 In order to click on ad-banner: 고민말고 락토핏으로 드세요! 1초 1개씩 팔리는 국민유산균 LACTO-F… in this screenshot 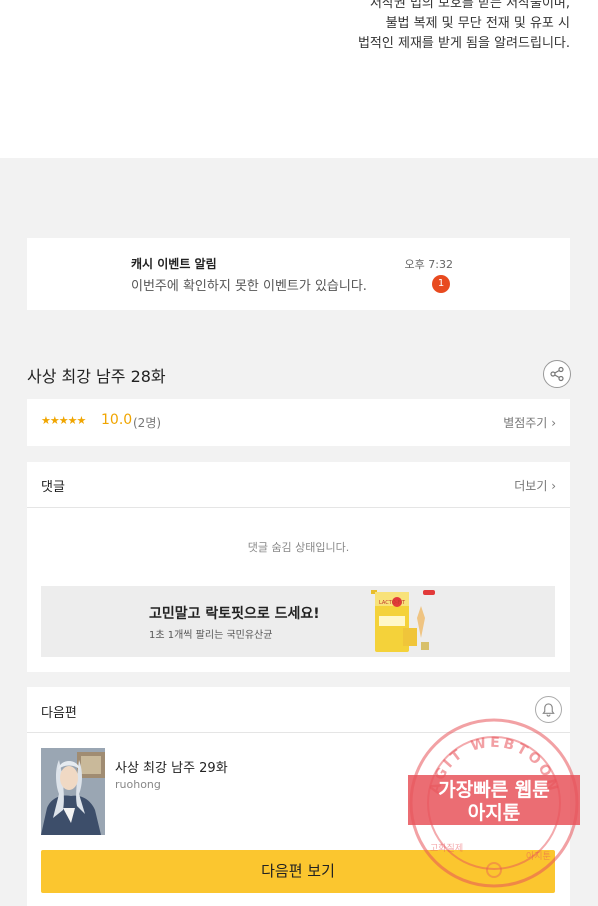, I will do `click(298, 621)`.